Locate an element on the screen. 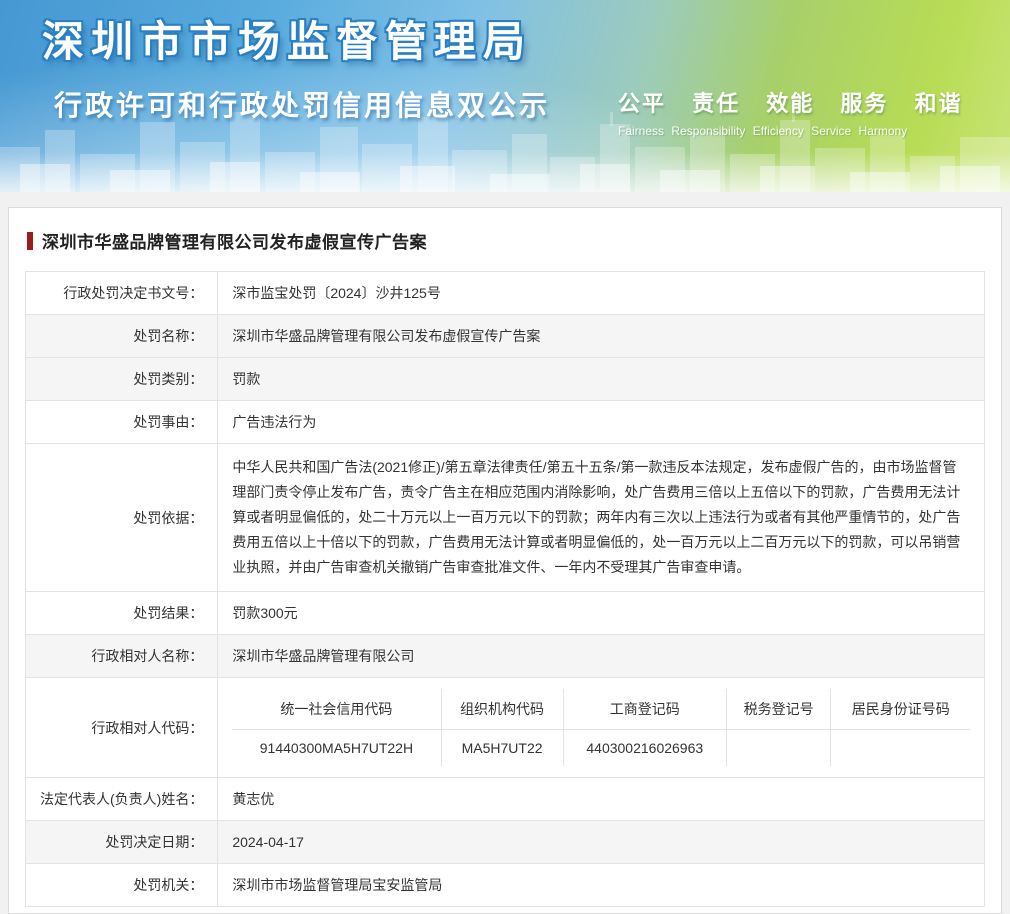 This screenshot has height=914, width=1010. row-penalty-result: 处罚结果： 罚款300元 is located at coordinates (504, 613).